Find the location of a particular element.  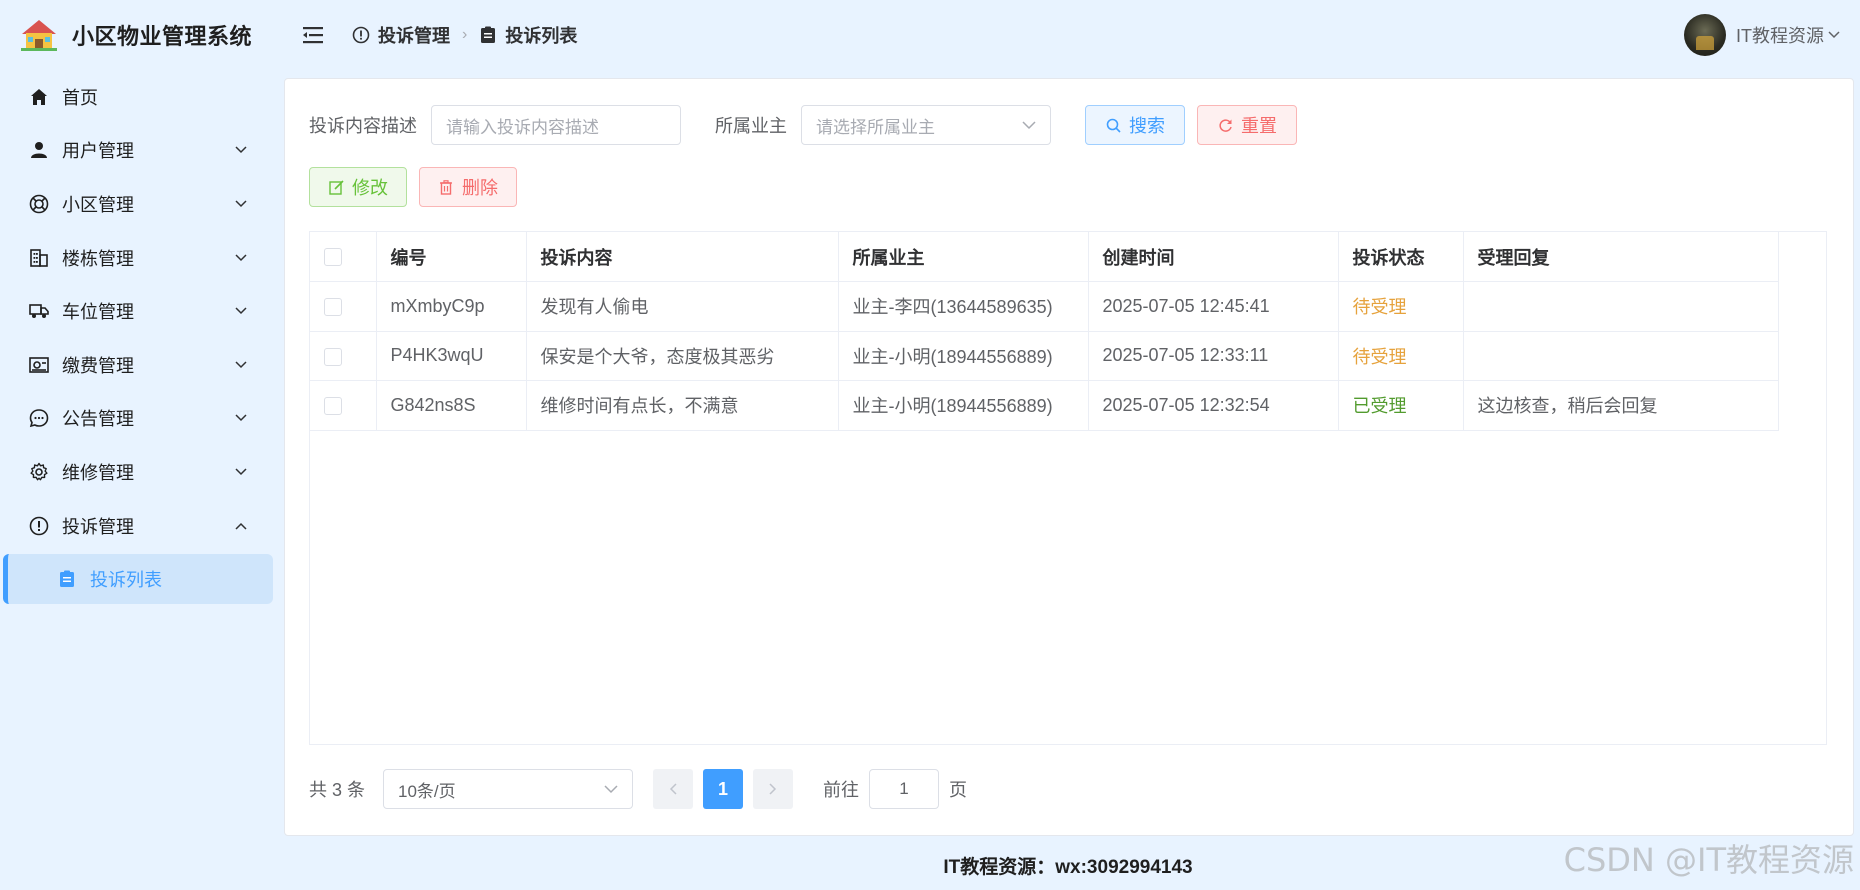

sidebar-subitem-complaint-list: 投诉列表 is located at coordinates (138, 579).